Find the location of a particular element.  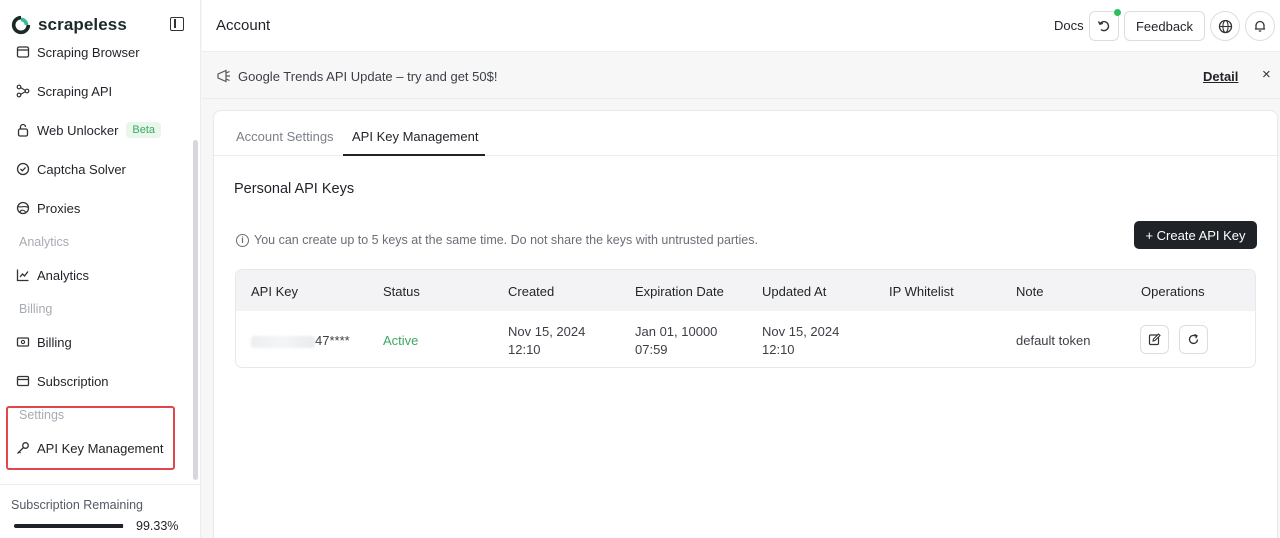

created-date: Nov 15, 2024 is located at coordinates (547, 331).